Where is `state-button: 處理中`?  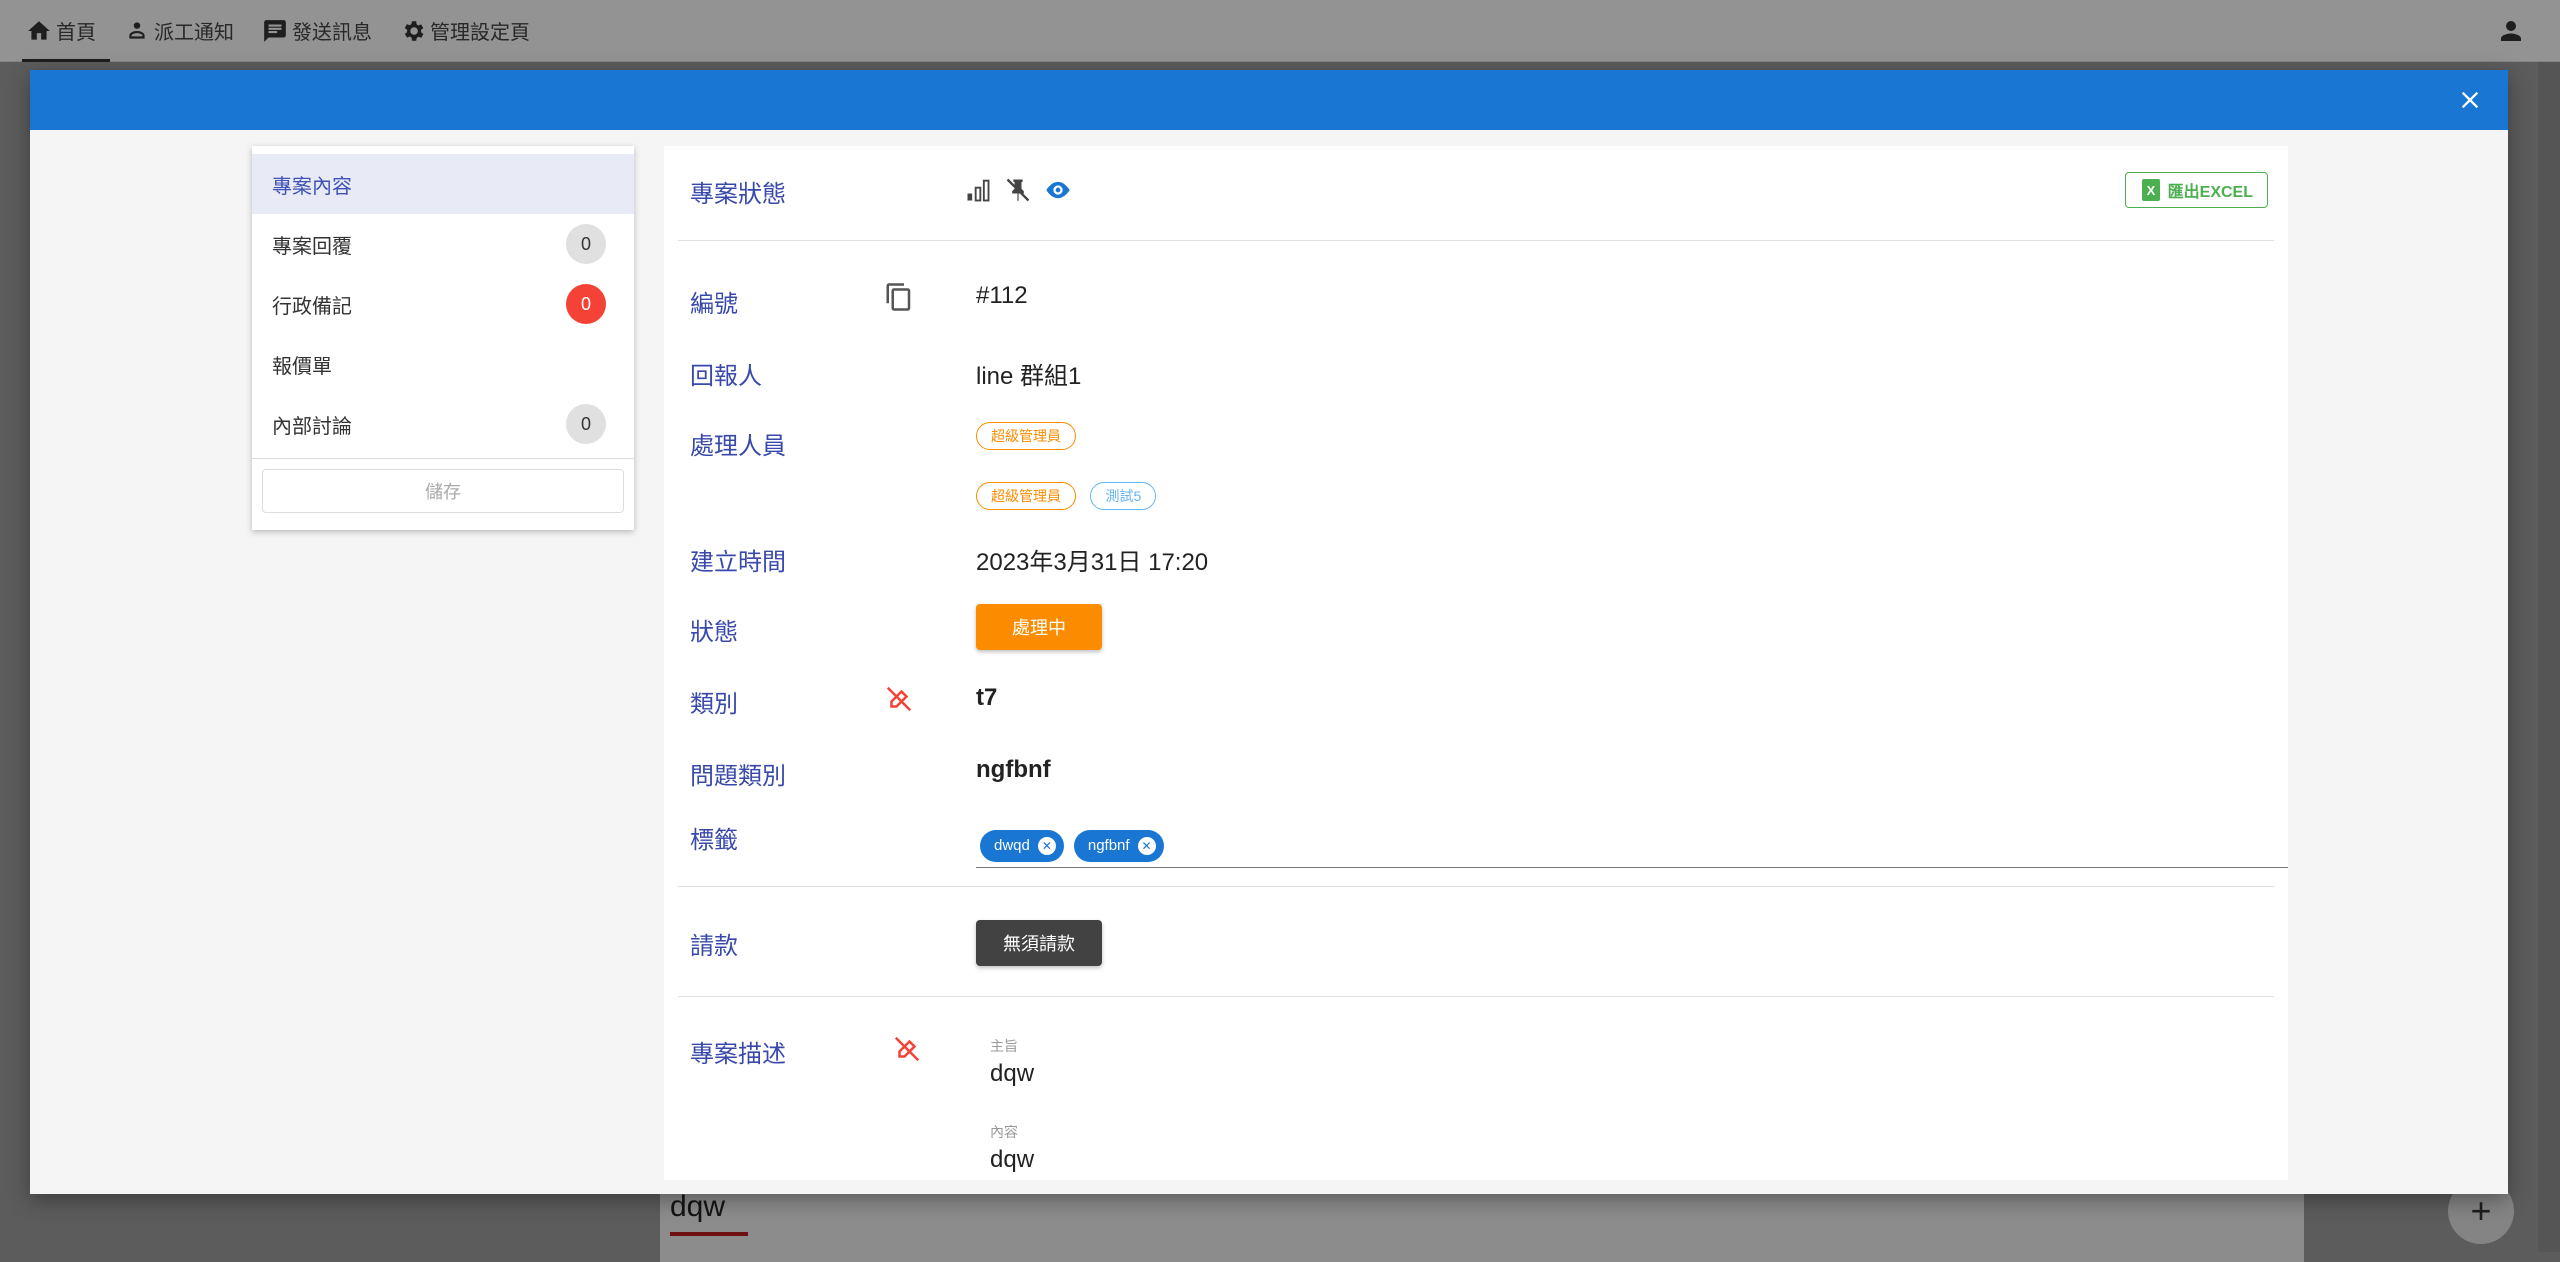 state-button: 處理中 is located at coordinates (1039, 627).